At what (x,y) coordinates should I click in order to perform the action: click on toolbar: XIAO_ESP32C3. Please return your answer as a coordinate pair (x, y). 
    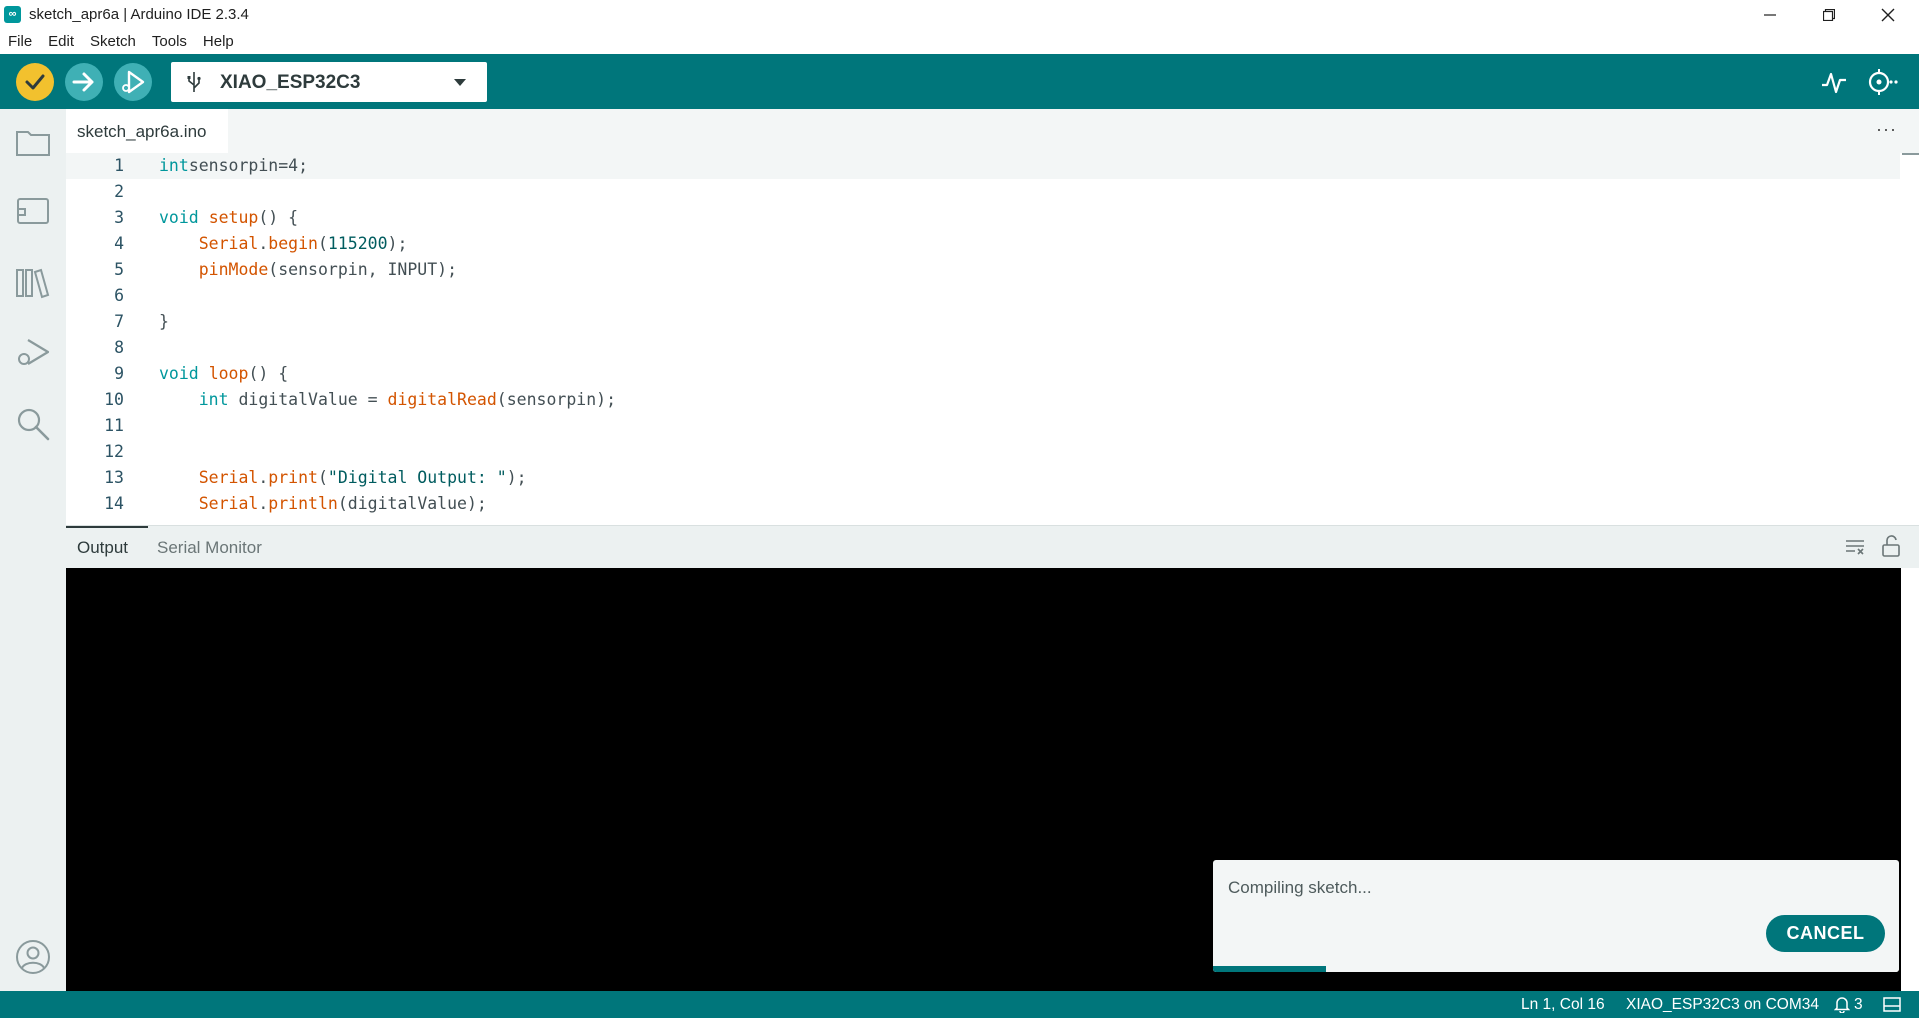
    Looking at the image, I should click on (959, 81).